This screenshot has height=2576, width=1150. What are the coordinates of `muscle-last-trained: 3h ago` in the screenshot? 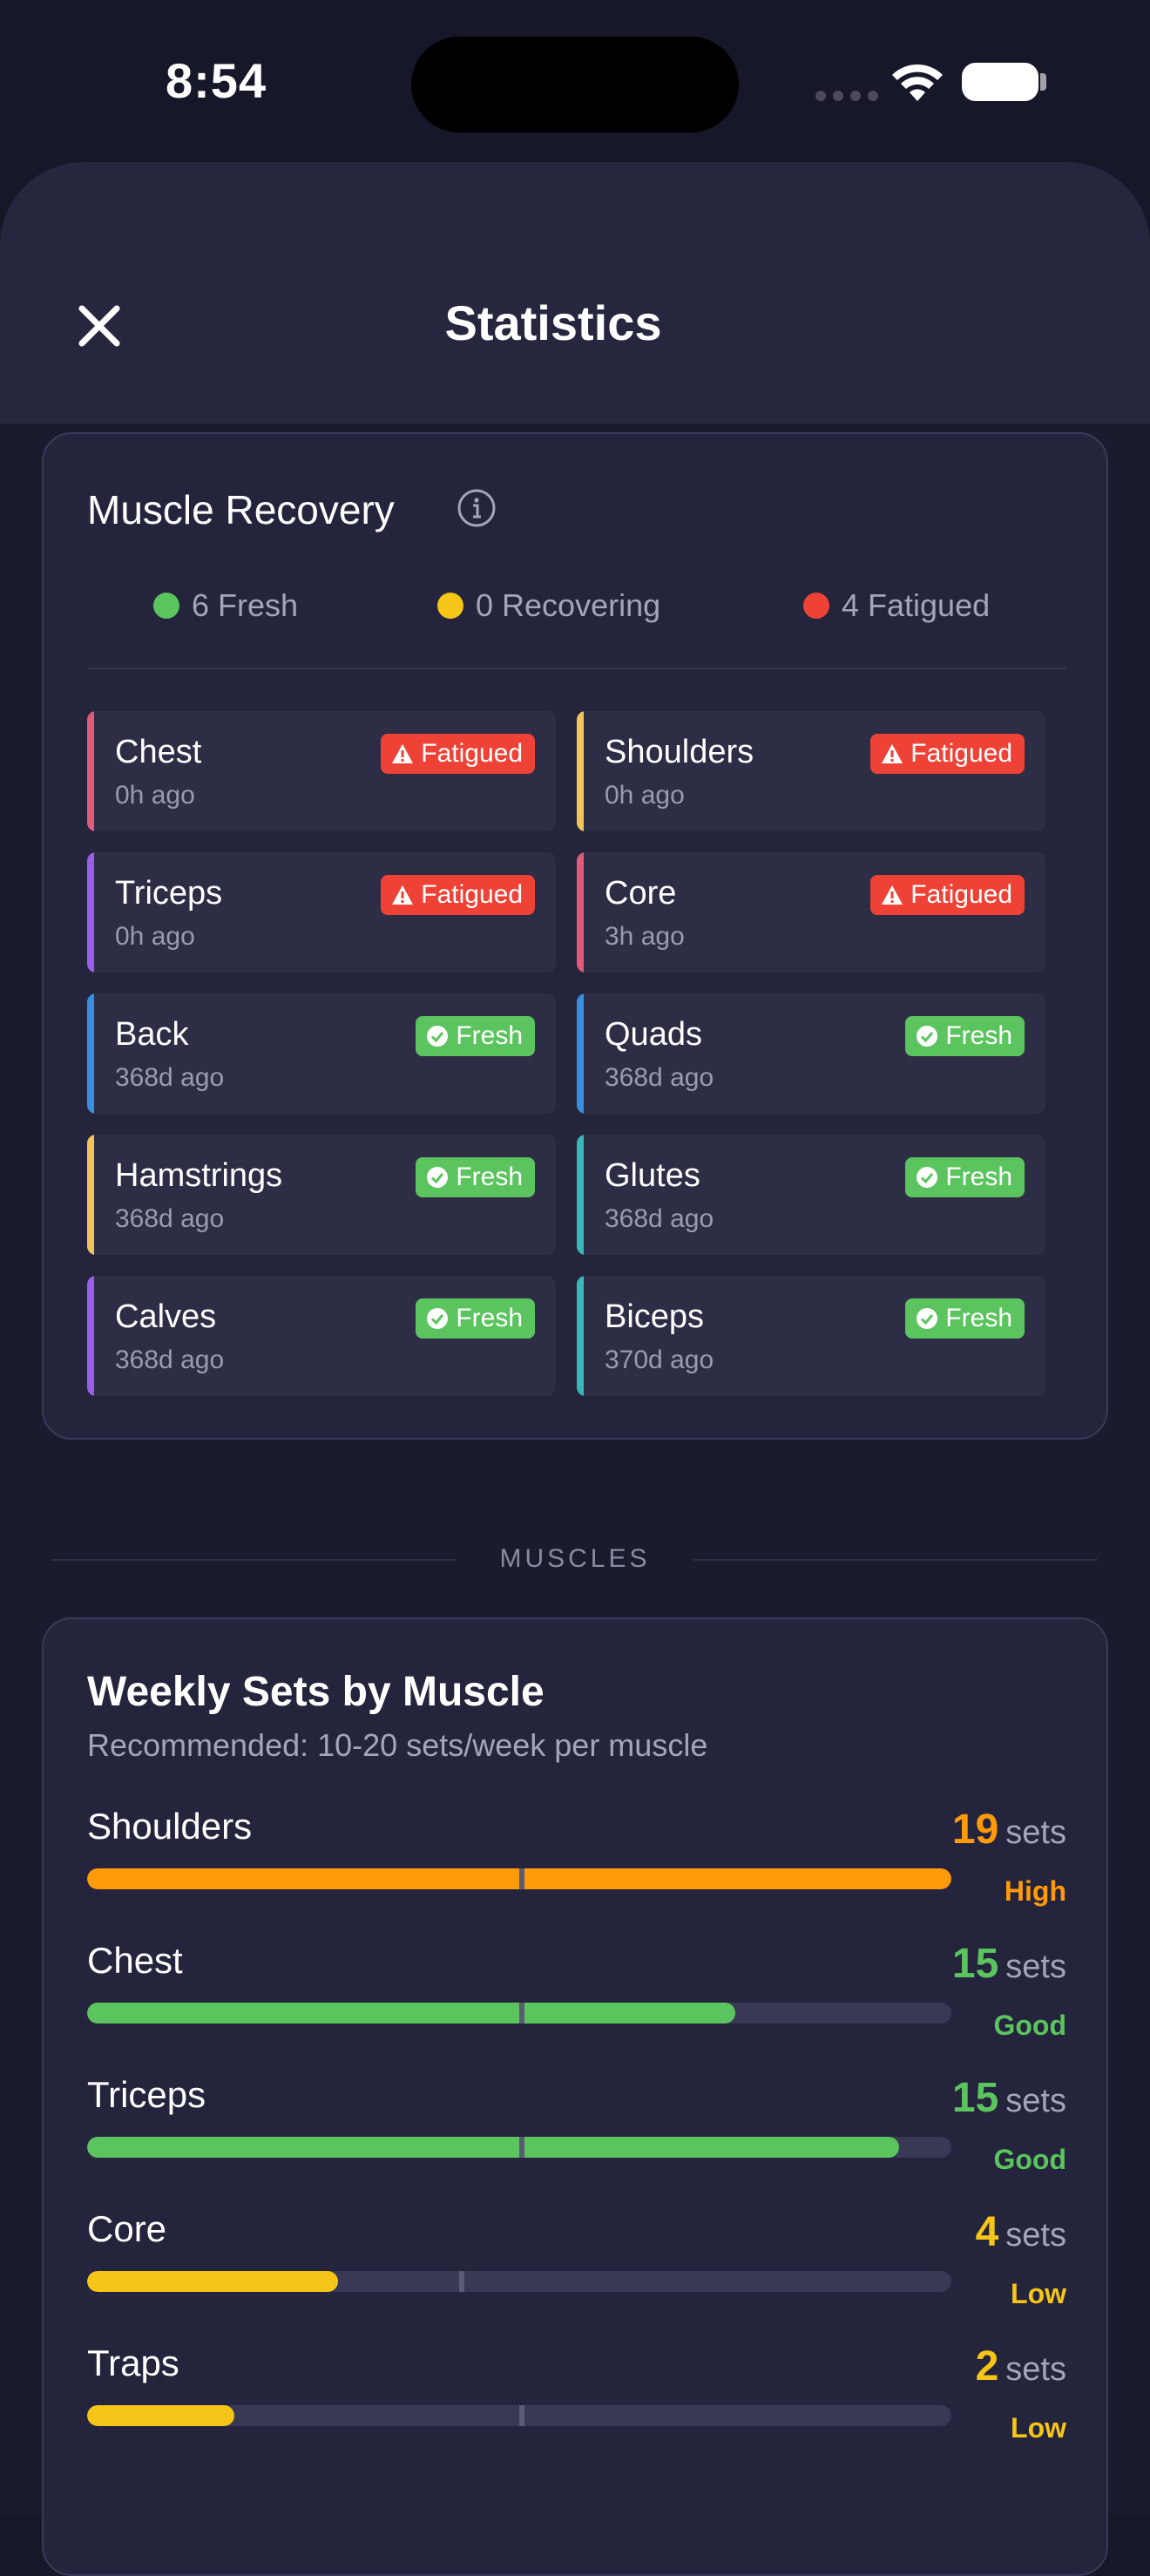 It's located at (645, 937).